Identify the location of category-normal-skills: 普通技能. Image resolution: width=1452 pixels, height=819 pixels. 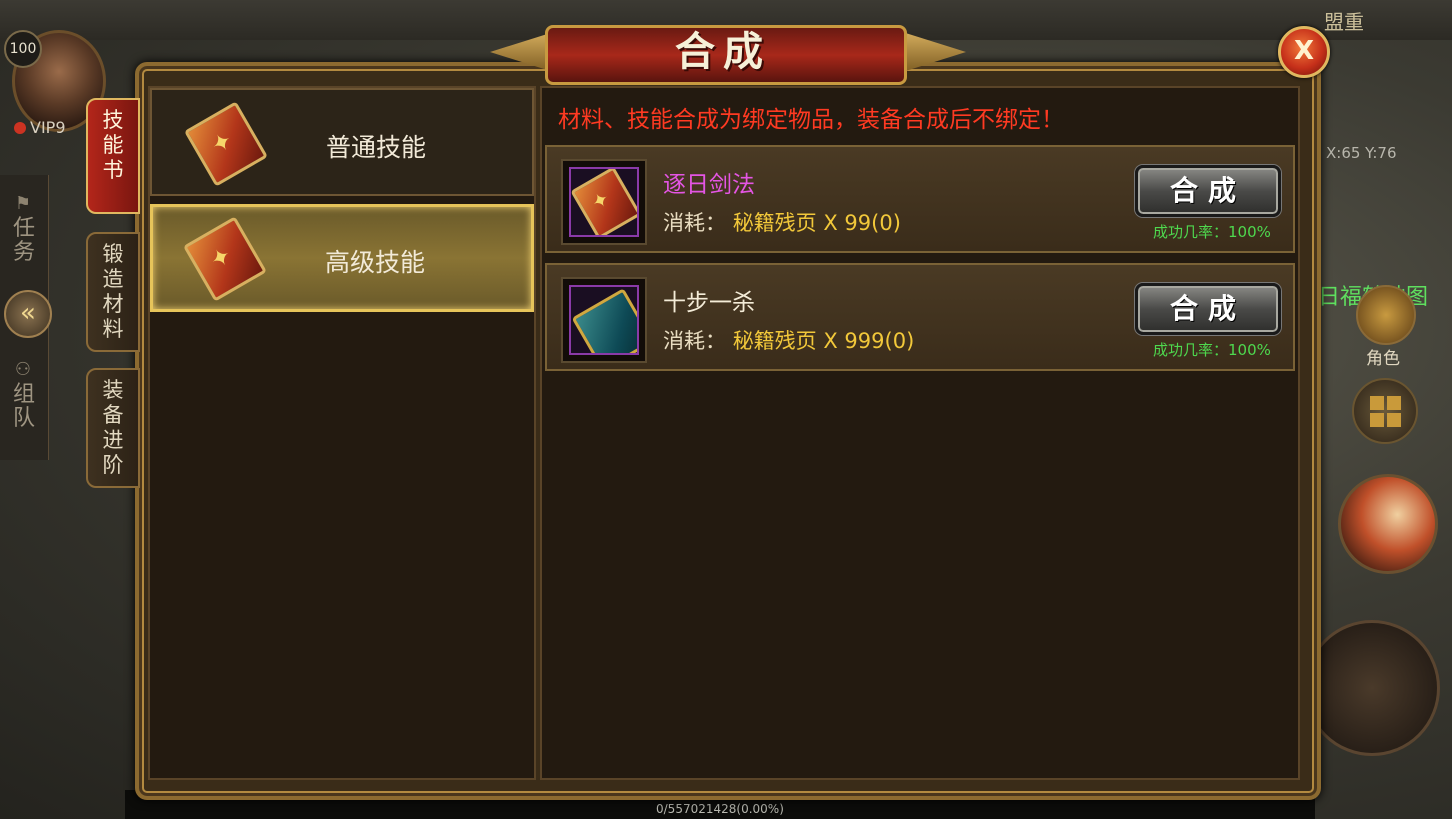
(342, 142).